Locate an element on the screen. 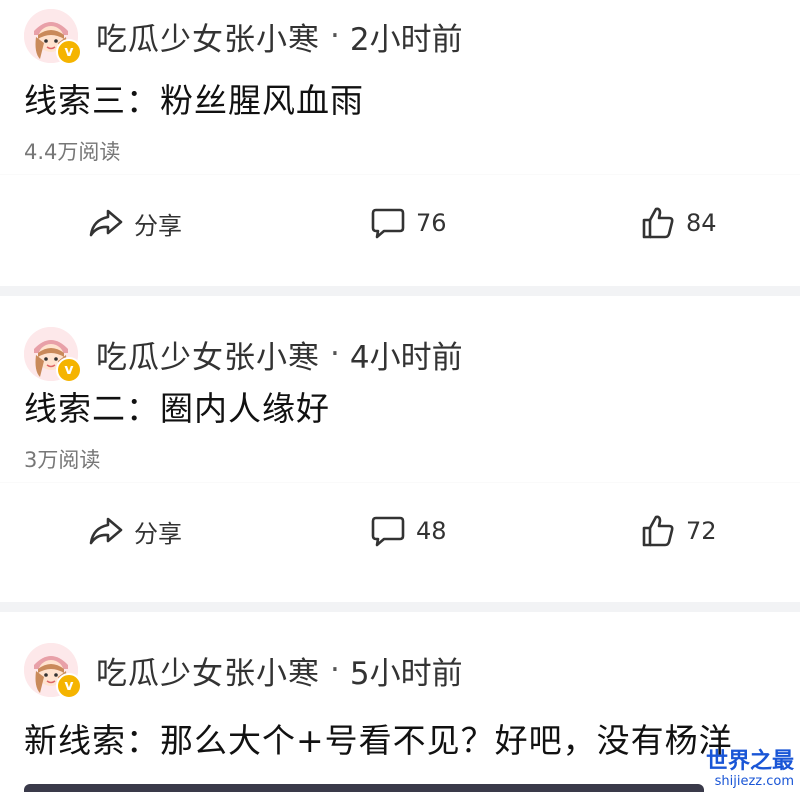 This screenshot has height=792, width=800. author-row: v 吃瓜少女张小寒 · 2小时前 is located at coordinates (400, 36).